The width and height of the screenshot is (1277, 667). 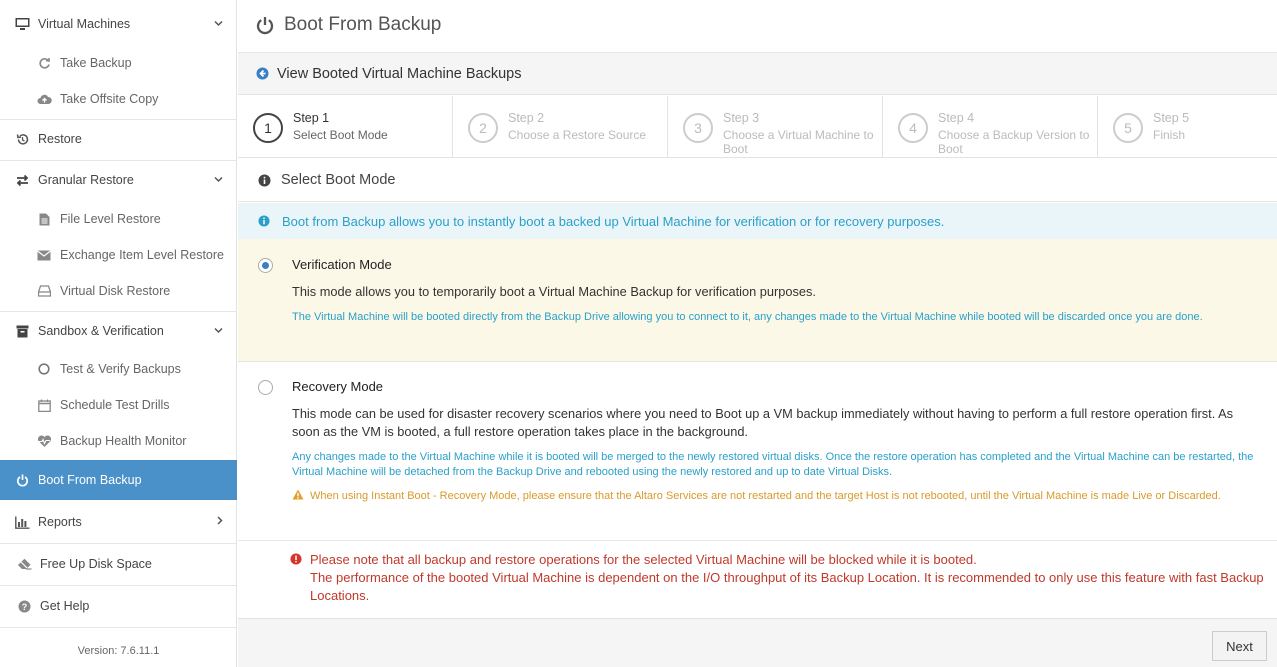 What do you see at coordinates (913, 128) in the screenshot?
I see `step-number: 4` at bounding box center [913, 128].